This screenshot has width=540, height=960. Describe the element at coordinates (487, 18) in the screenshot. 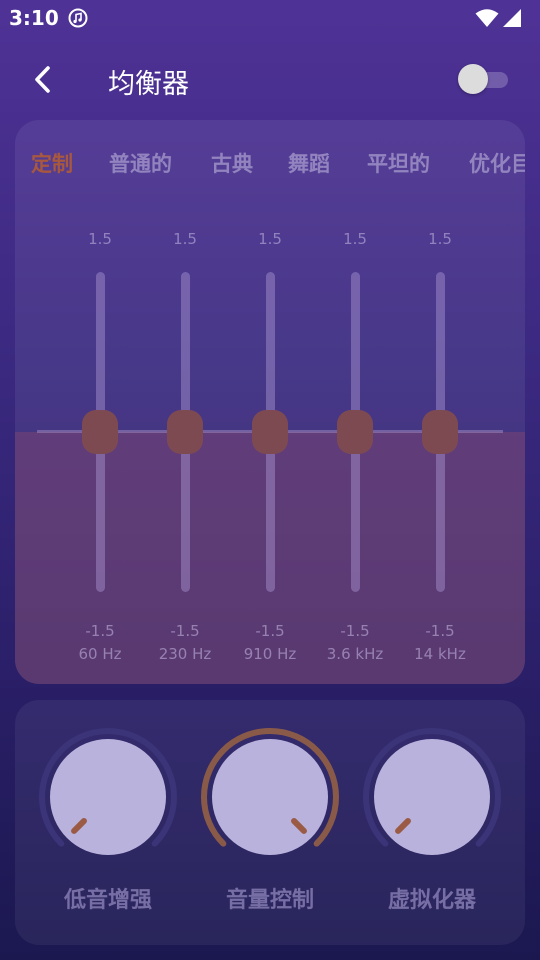

I see `wifi-icon` at that location.